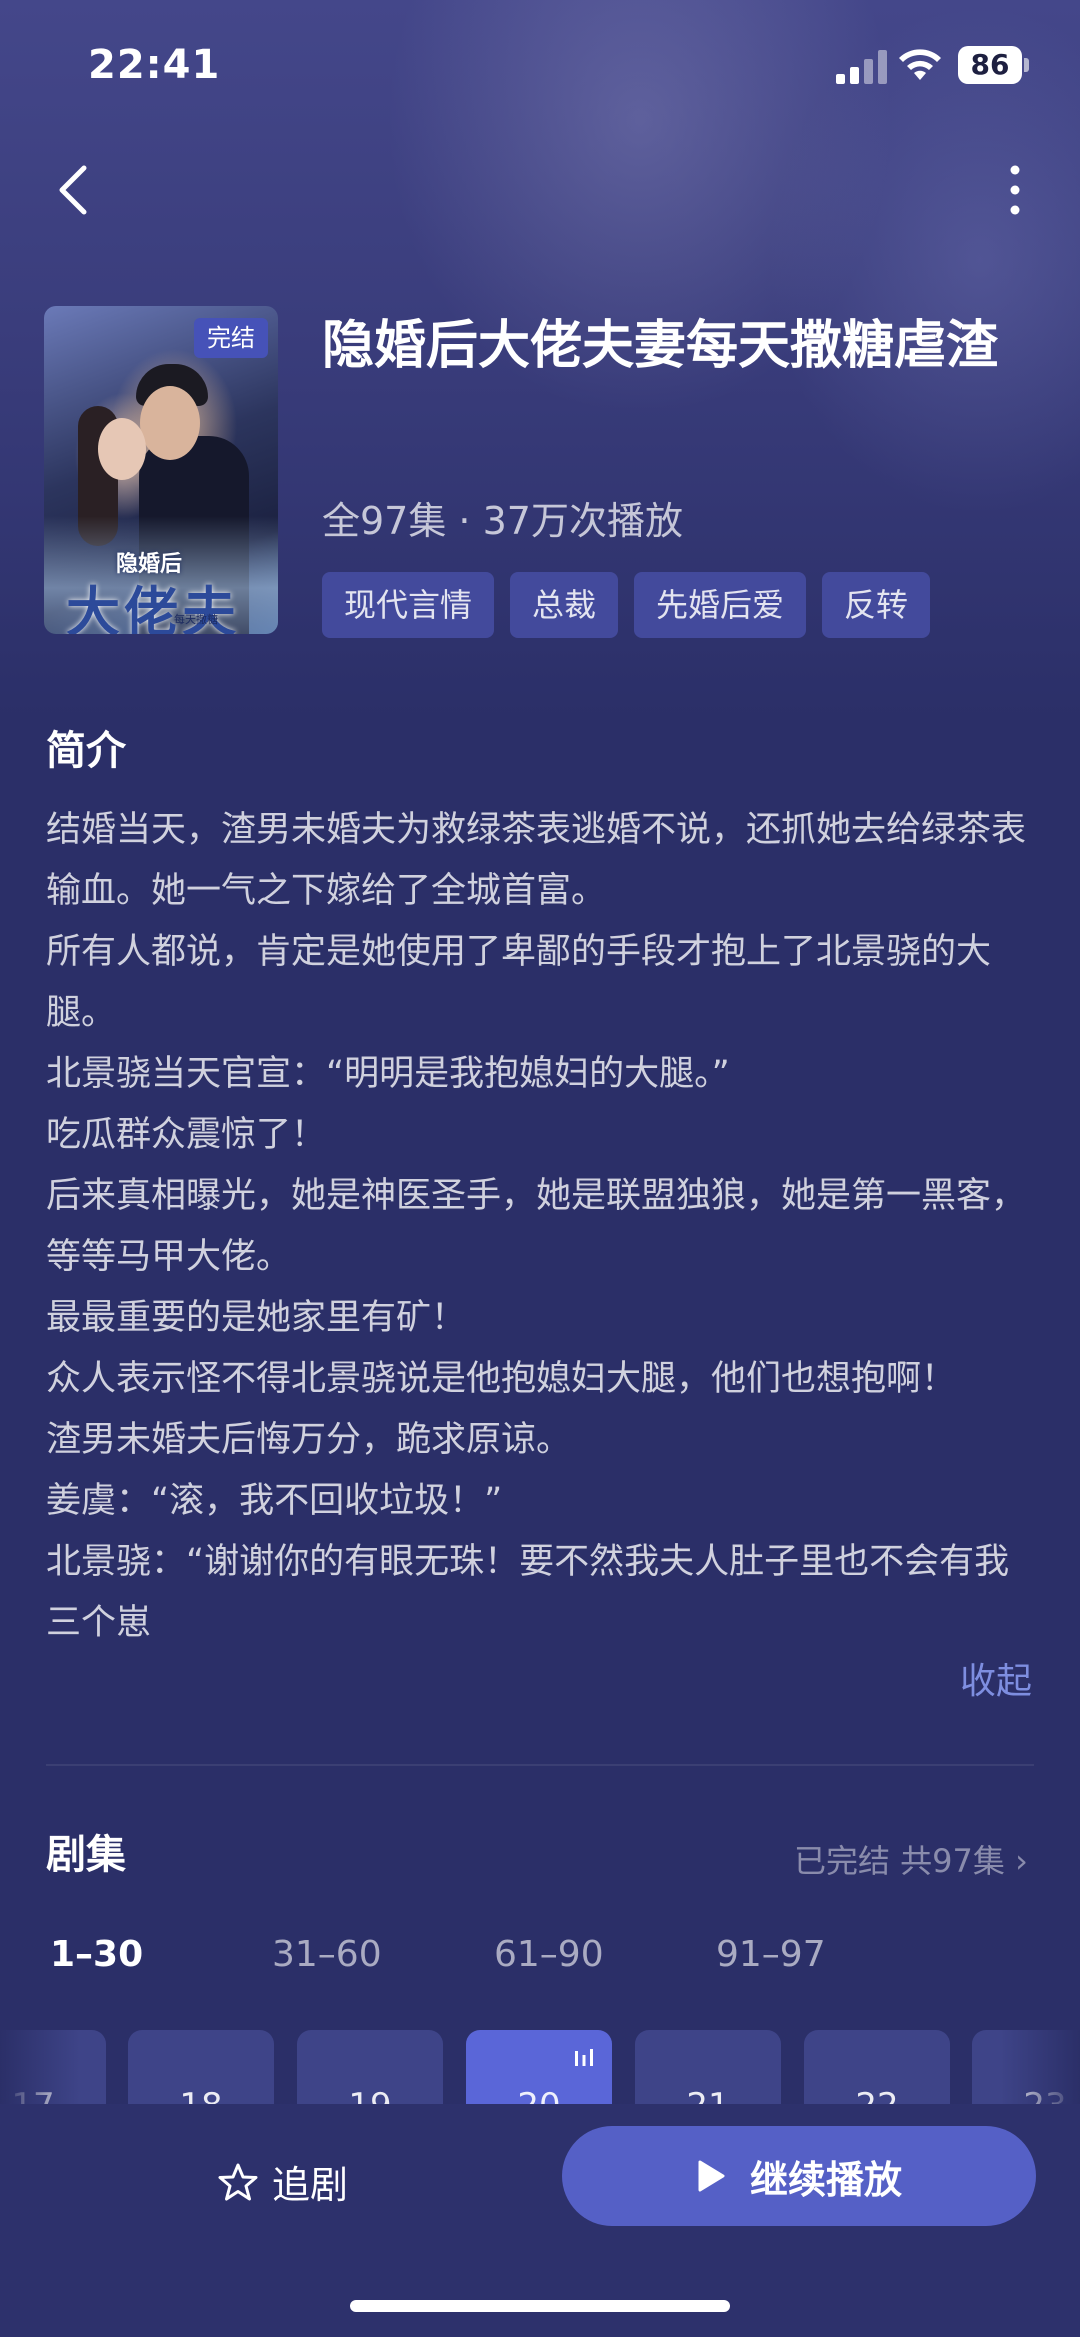 Image resolution: width=1080 pixels, height=2337 pixels. Describe the element at coordinates (876, 605) in the screenshot. I see `genre-tag: 反转` at that location.